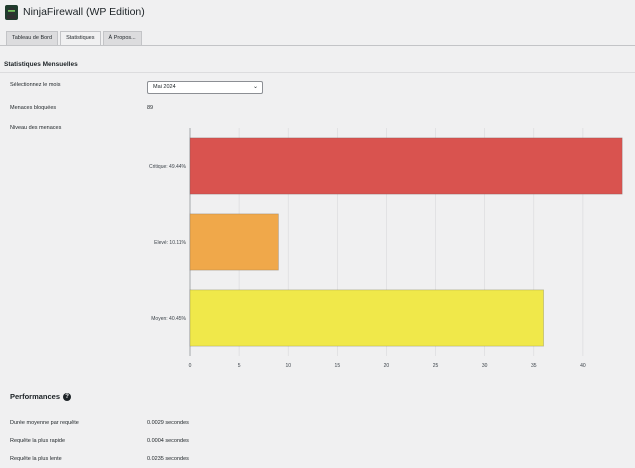 The image size is (635, 468). What do you see at coordinates (170, 243) in the screenshot?
I see `category-label: Elevé: 10.11%` at bounding box center [170, 243].